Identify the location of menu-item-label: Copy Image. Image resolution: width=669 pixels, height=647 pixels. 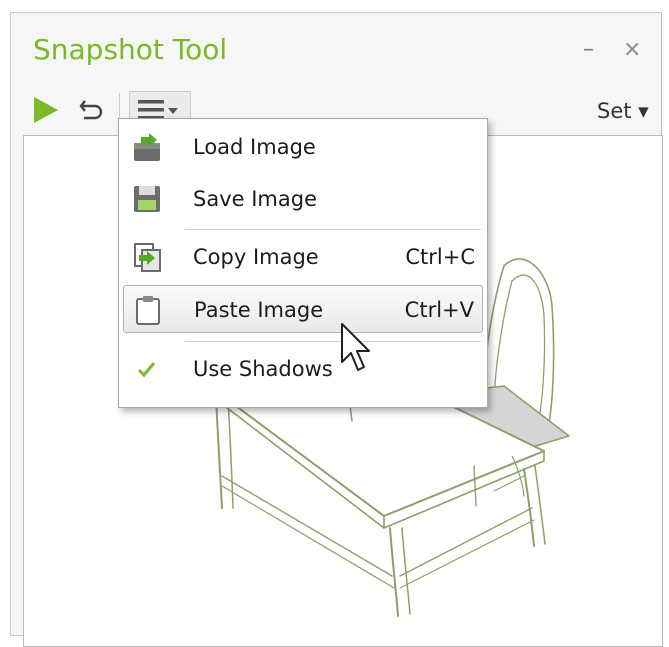
(256, 257).